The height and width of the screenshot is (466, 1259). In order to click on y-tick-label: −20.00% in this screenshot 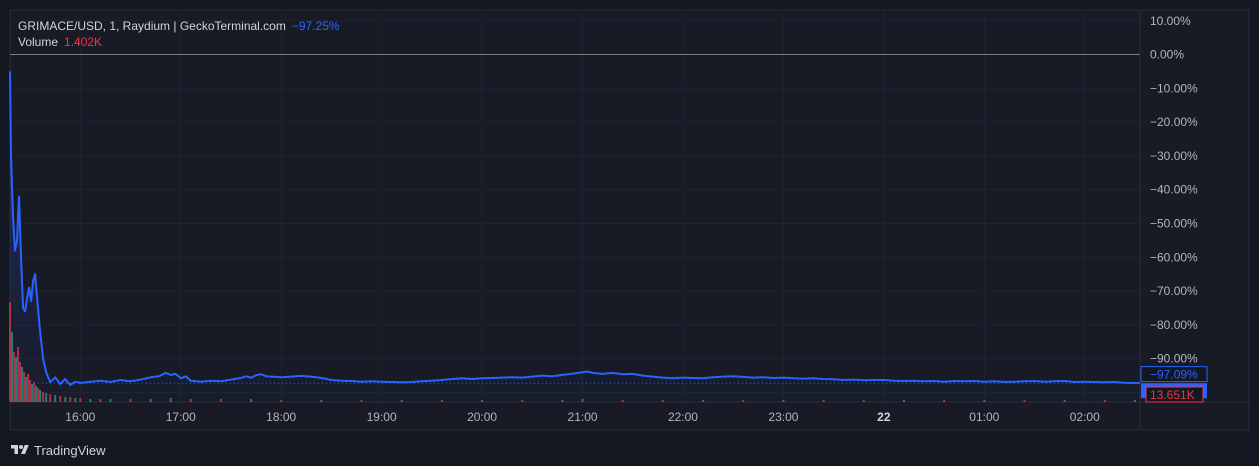, I will do `click(1174, 122)`.